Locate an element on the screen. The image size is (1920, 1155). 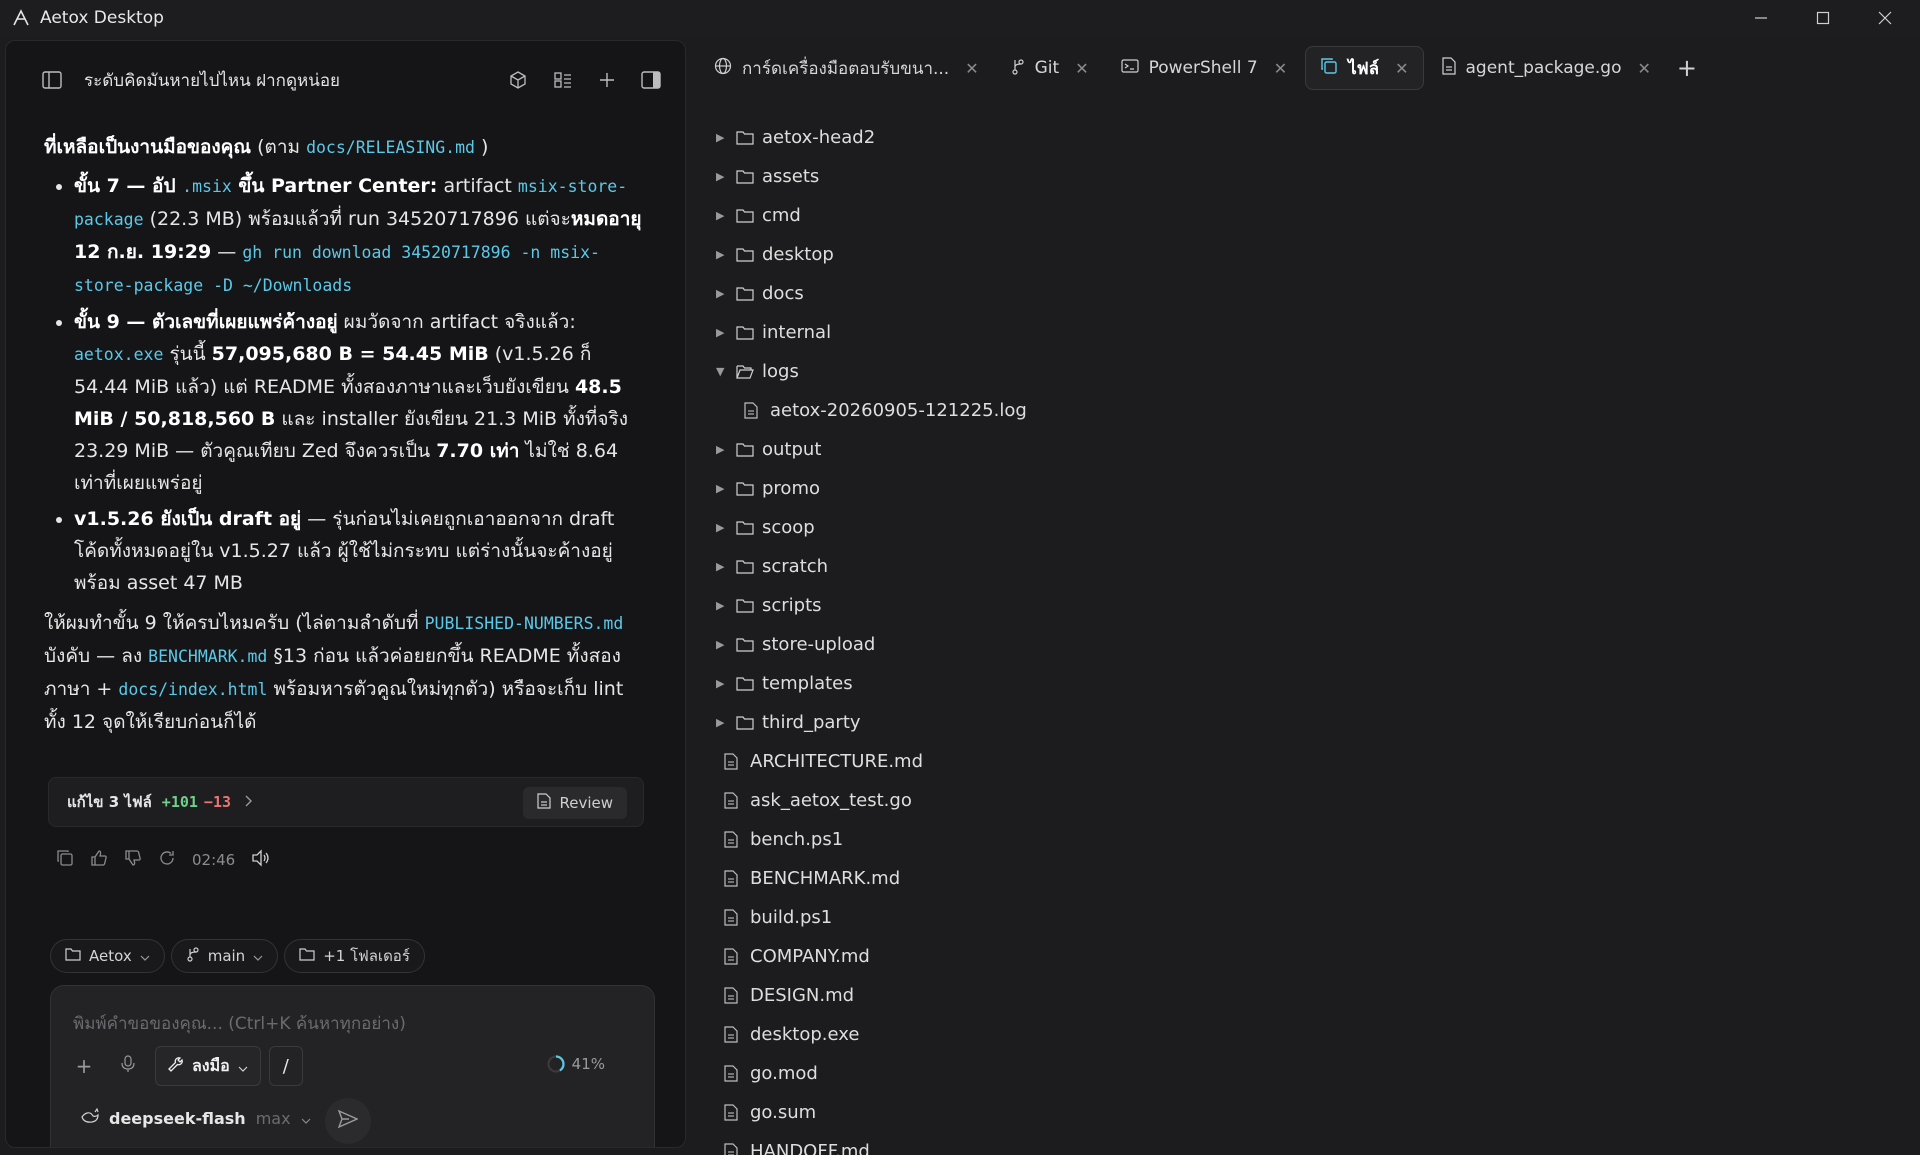
intro-bold: ที่เหลือเป็นงานมือของคุณ is located at coordinates (148, 147).